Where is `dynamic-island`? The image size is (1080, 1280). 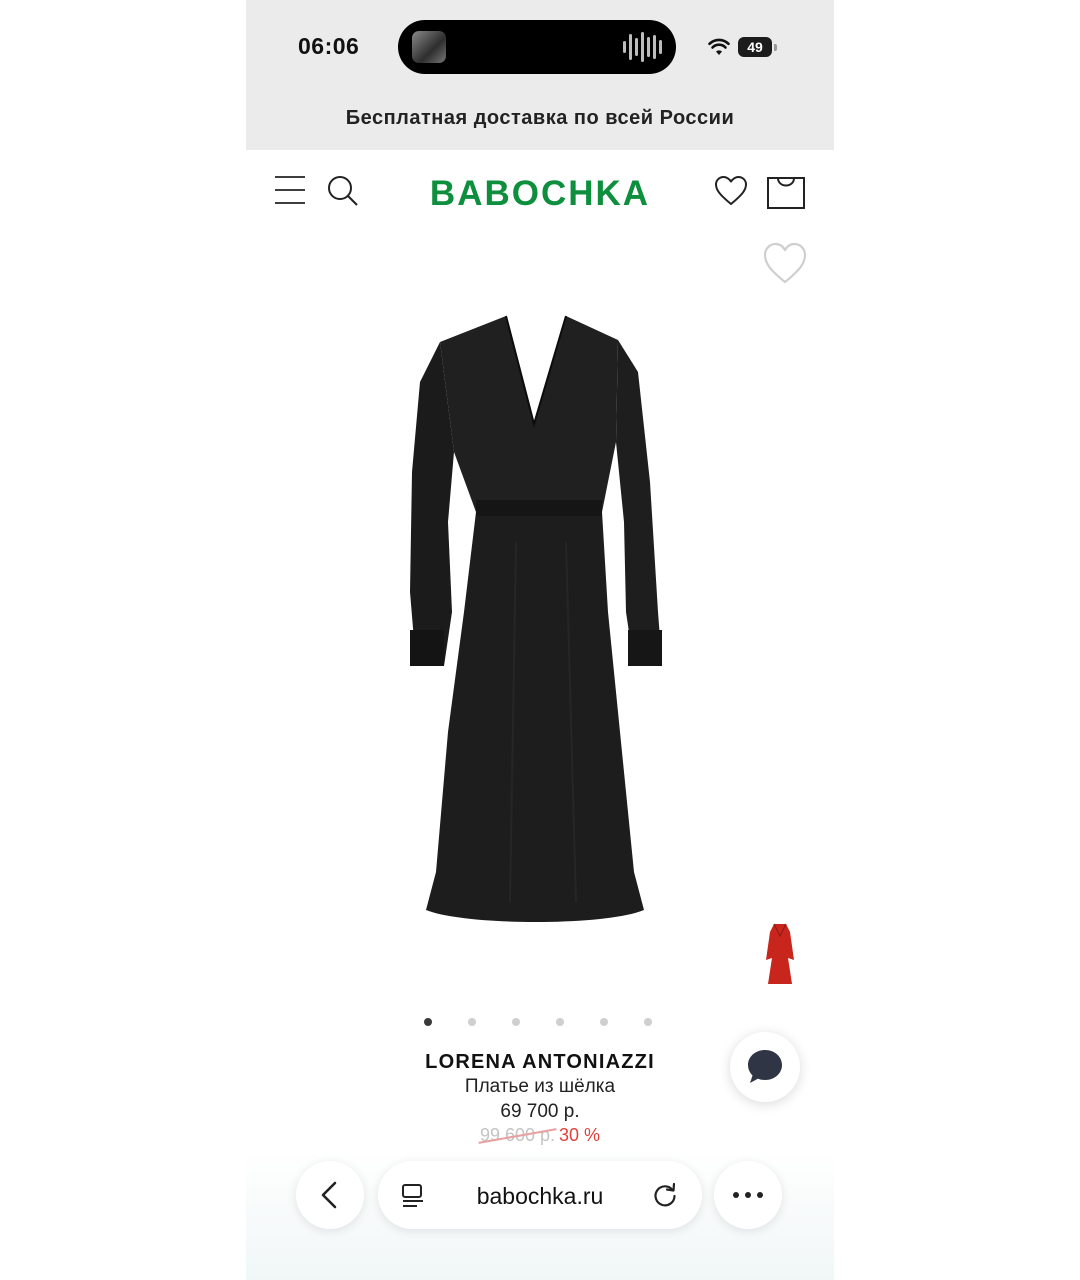
dynamic-island is located at coordinates (537, 47).